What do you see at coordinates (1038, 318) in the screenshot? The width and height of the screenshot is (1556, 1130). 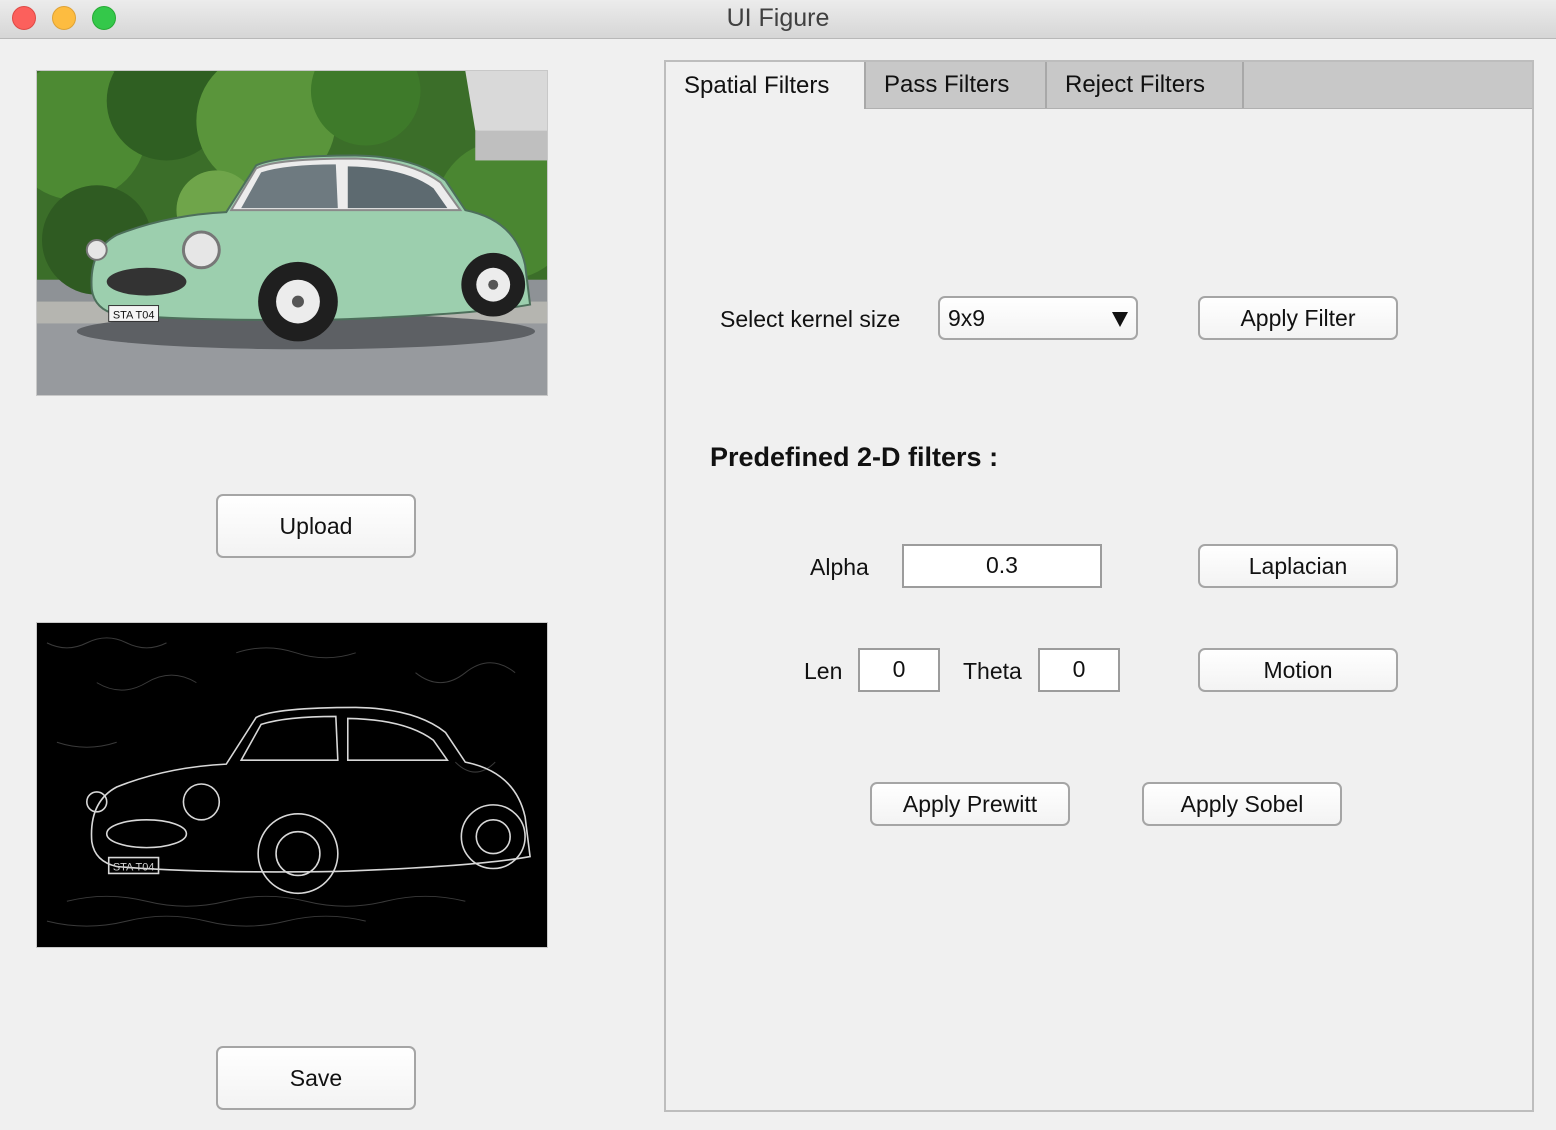 I see `kernel-size-dropdown: 9x9` at bounding box center [1038, 318].